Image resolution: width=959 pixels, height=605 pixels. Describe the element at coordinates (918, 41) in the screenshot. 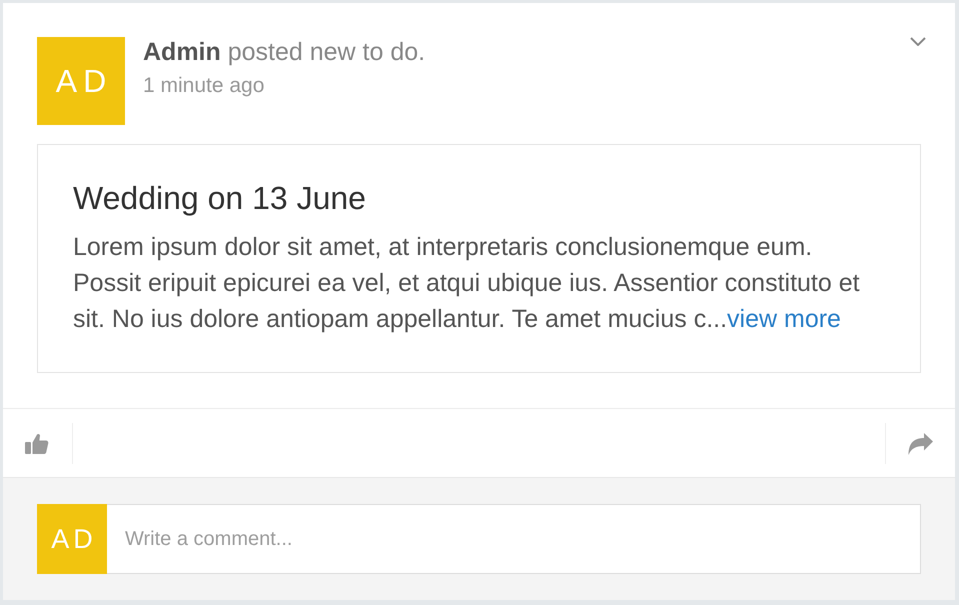

I see `chevron-down-icon` at that location.